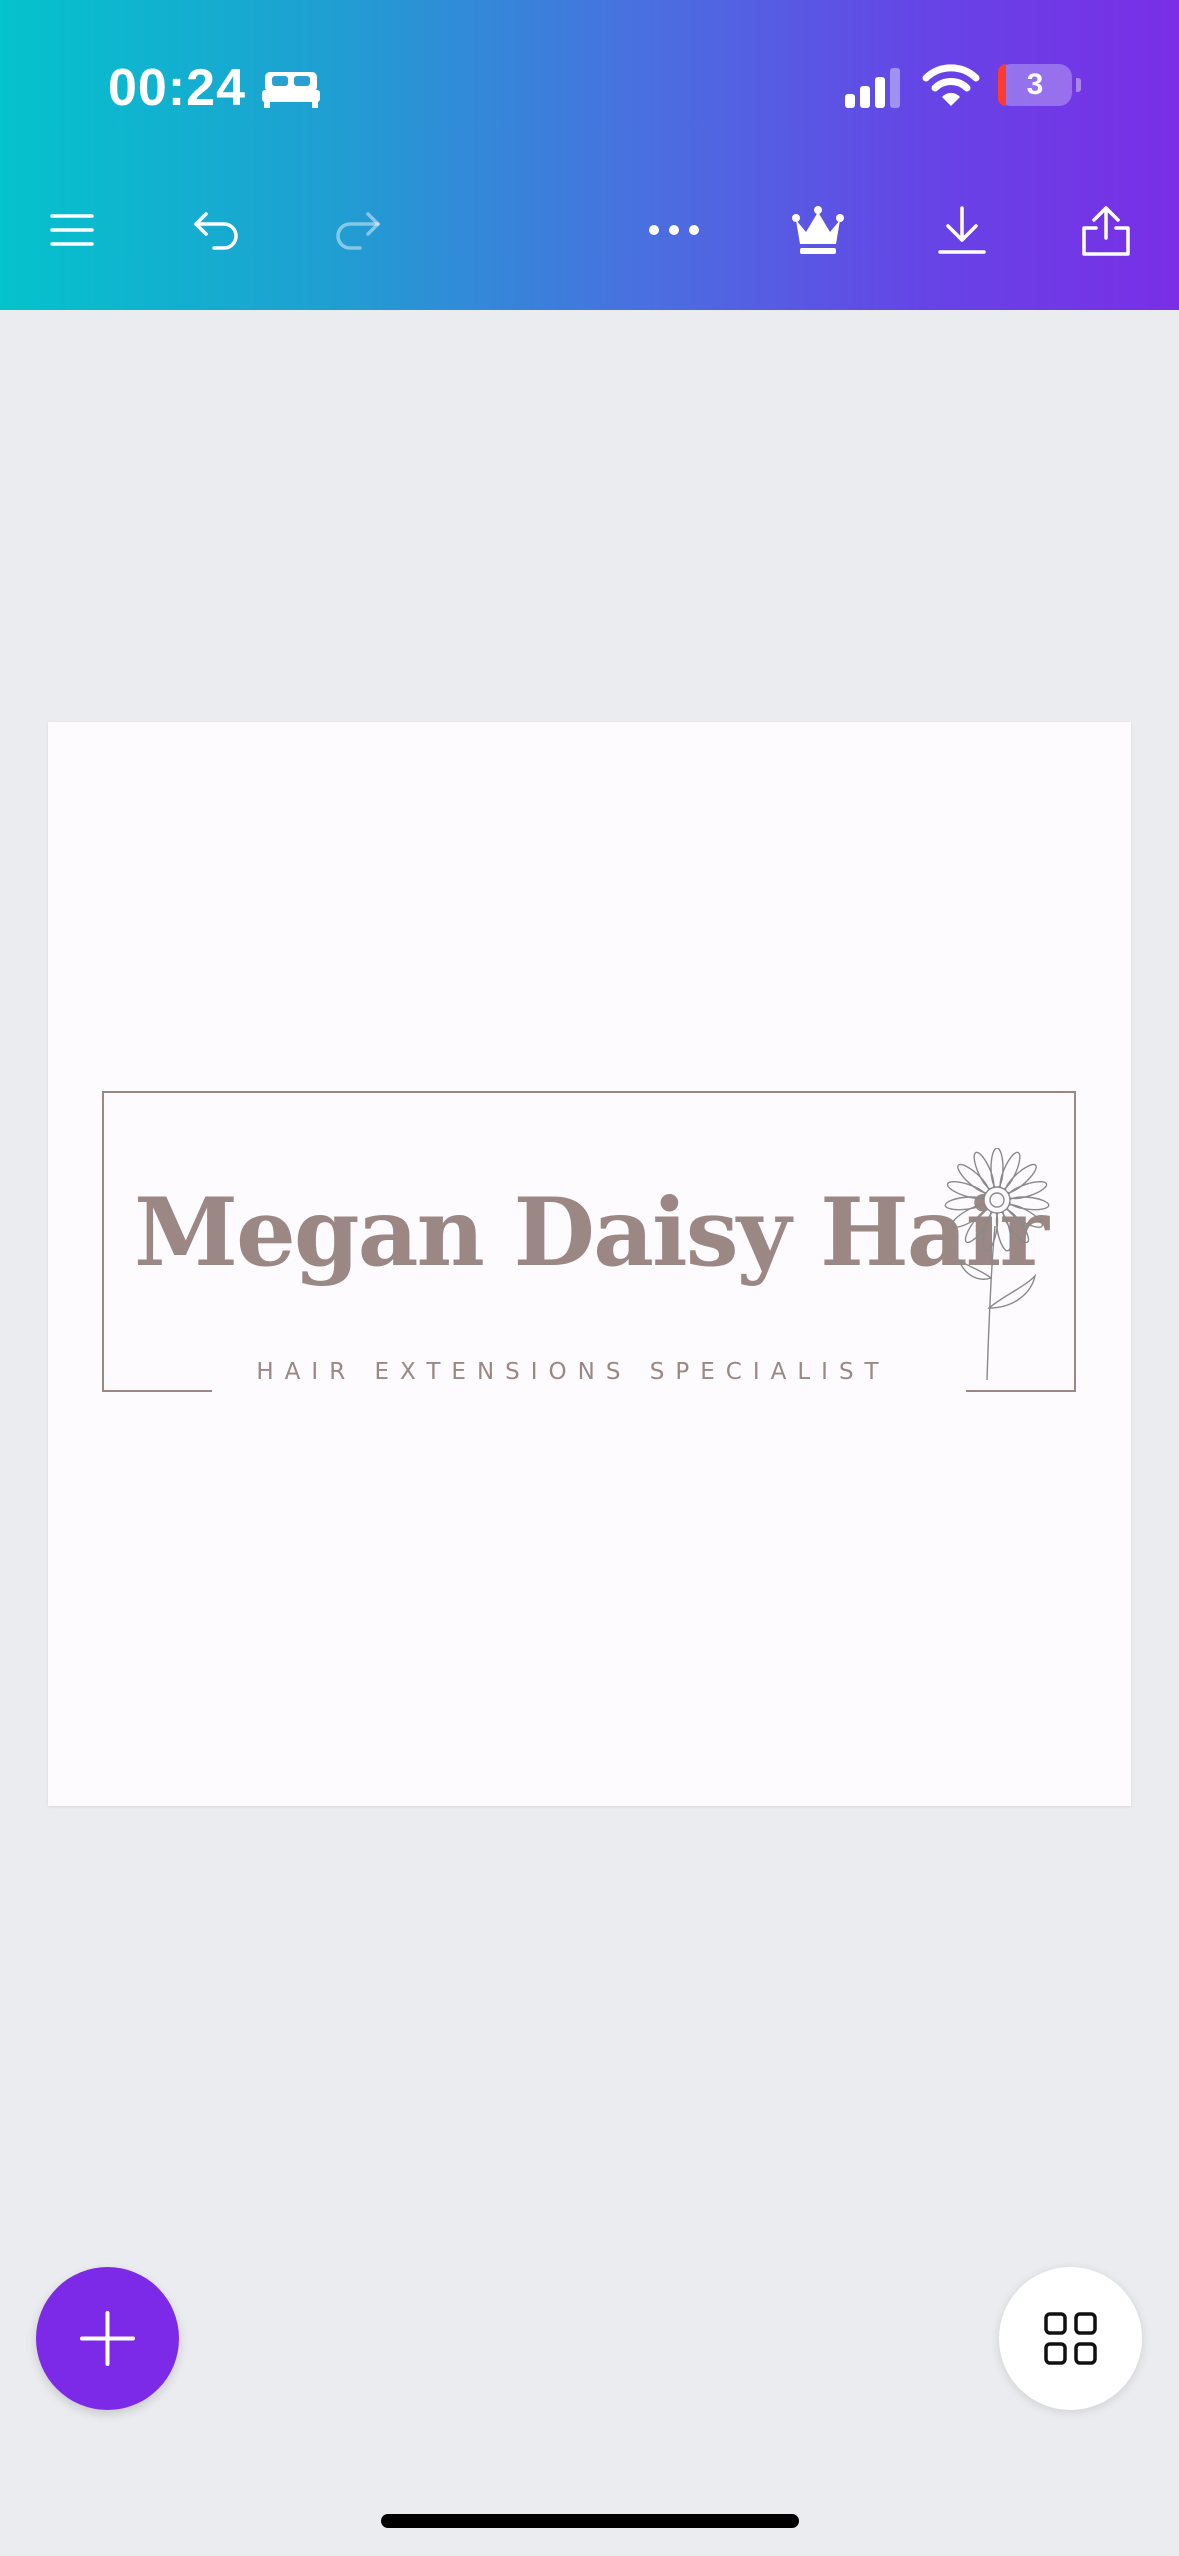 The image size is (1179, 2556). I want to click on undo-button, so click(216, 230).